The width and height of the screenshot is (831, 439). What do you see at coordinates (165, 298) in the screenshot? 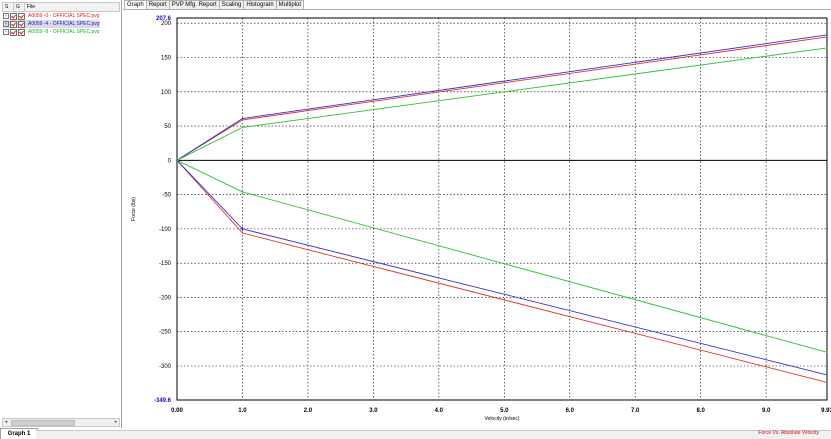
I see `y-tick-label: -200` at bounding box center [165, 298].